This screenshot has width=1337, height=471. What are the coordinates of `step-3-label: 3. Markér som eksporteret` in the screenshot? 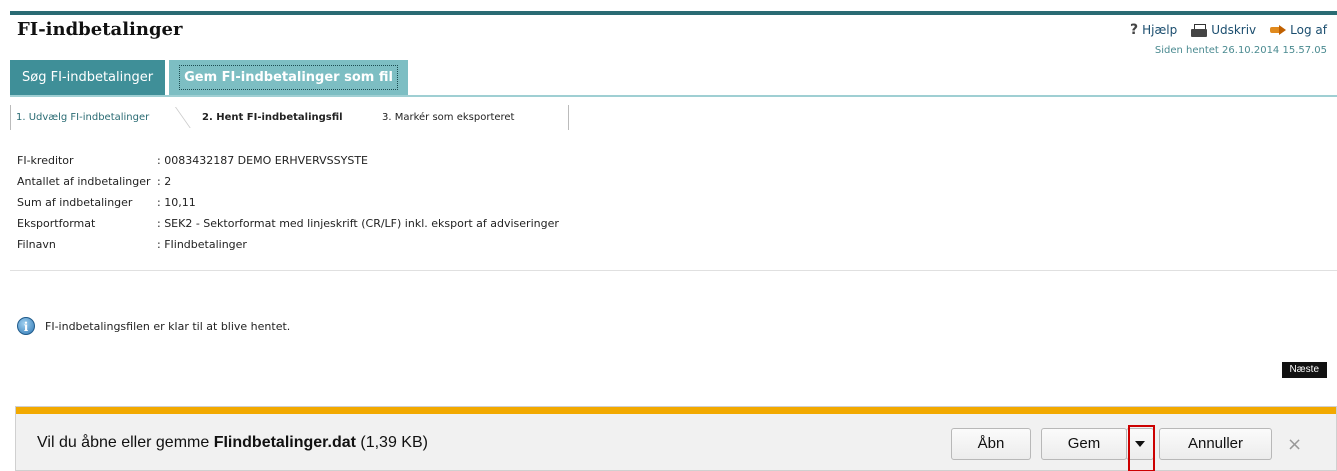 It's located at (448, 117).